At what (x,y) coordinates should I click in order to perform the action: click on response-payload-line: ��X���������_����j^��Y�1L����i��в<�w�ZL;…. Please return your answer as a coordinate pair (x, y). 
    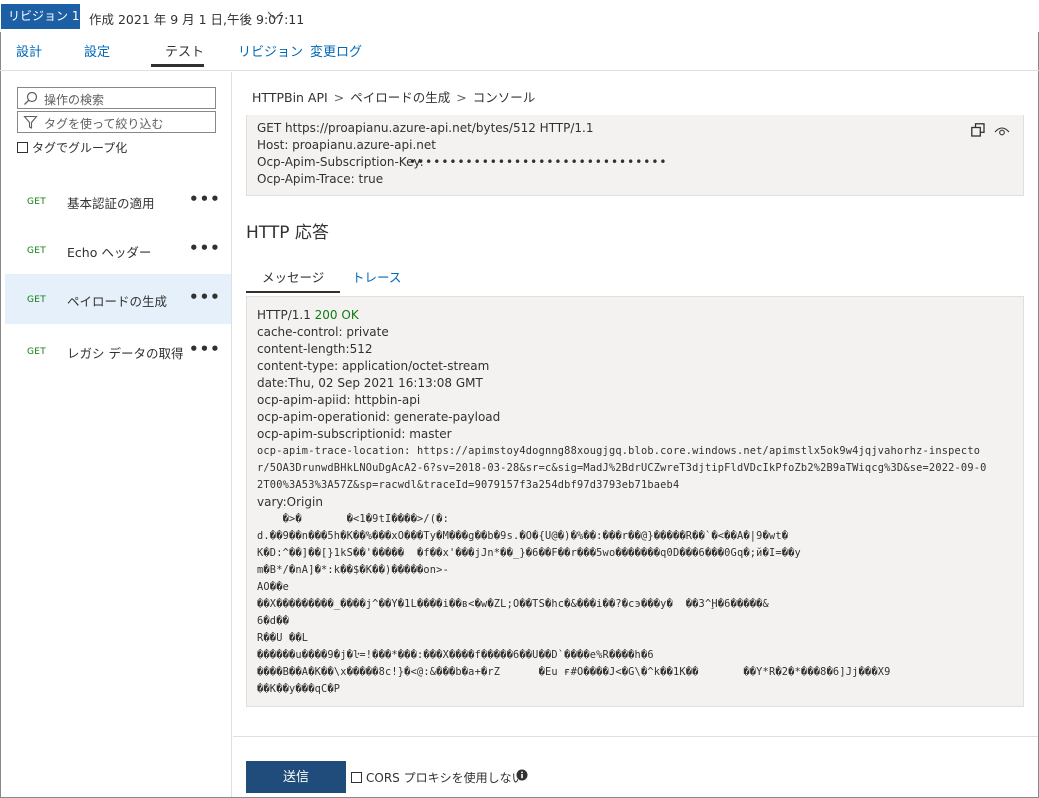
    Looking at the image, I should click on (513, 604).